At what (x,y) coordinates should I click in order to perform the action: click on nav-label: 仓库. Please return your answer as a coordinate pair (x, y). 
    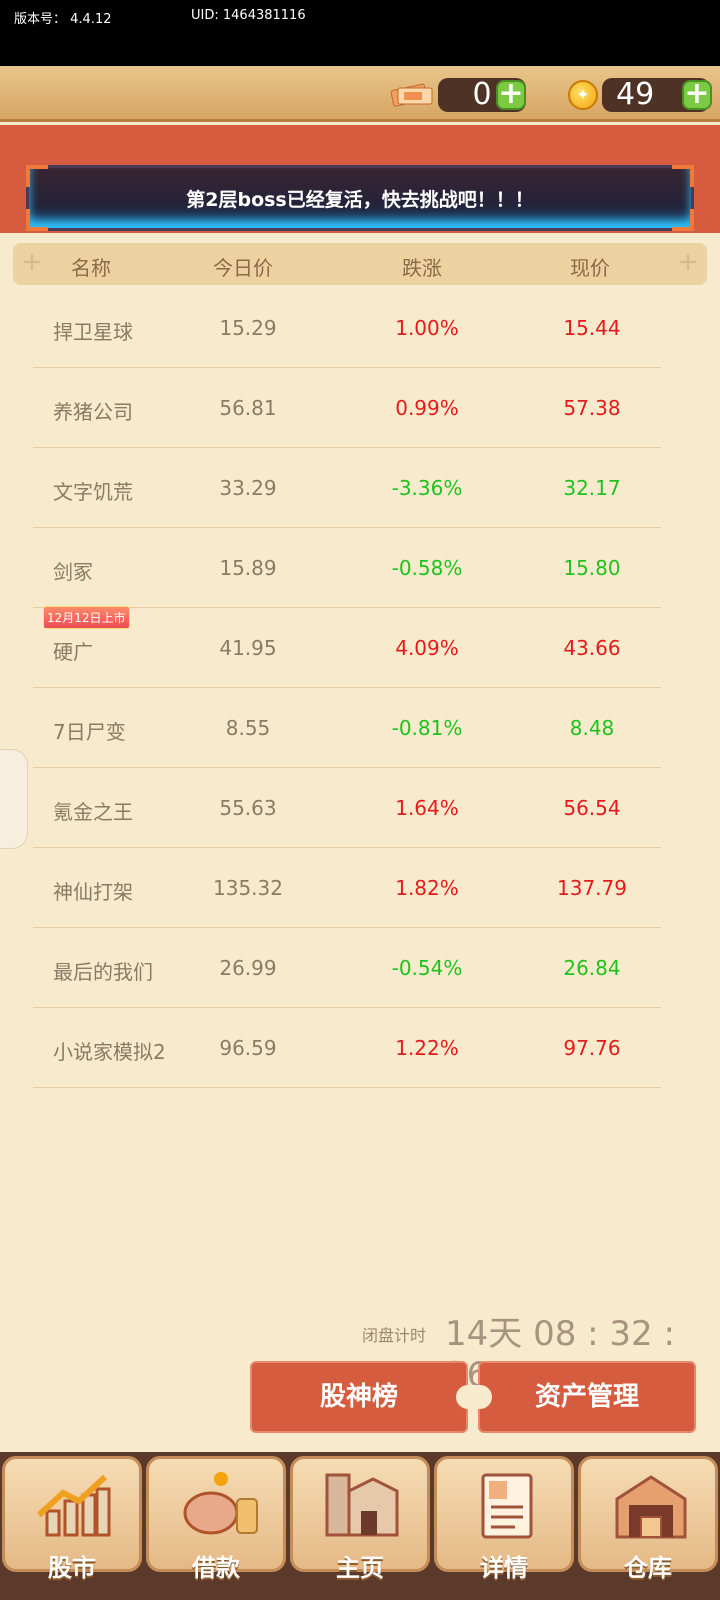
    Looking at the image, I should click on (648, 1568).